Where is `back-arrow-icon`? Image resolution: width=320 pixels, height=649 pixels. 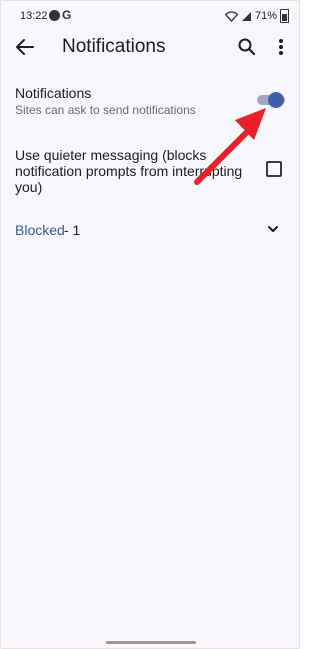 back-arrow-icon is located at coordinates (25, 47).